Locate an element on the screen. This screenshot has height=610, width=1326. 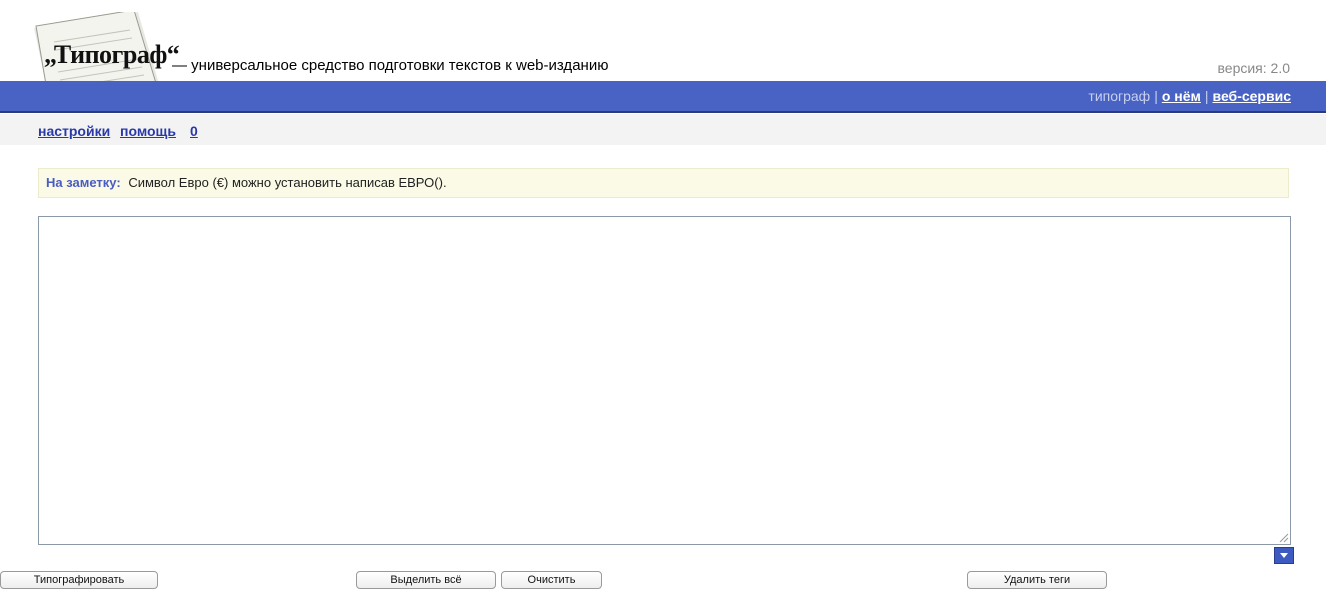
nav-item-typograf: типограф is located at coordinates (1119, 96).